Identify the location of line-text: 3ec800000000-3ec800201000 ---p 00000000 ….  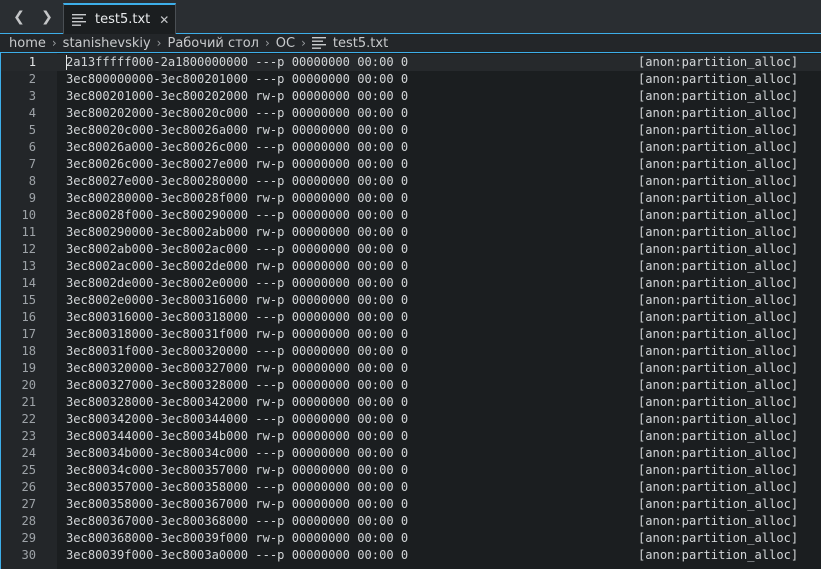
(237, 79).